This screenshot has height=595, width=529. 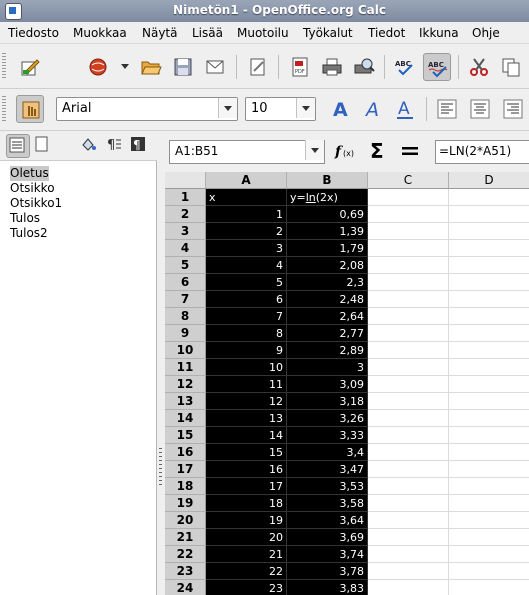 What do you see at coordinates (185, 180) in the screenshot?
I see `select-all-corner` at bounding box center [185, 180].